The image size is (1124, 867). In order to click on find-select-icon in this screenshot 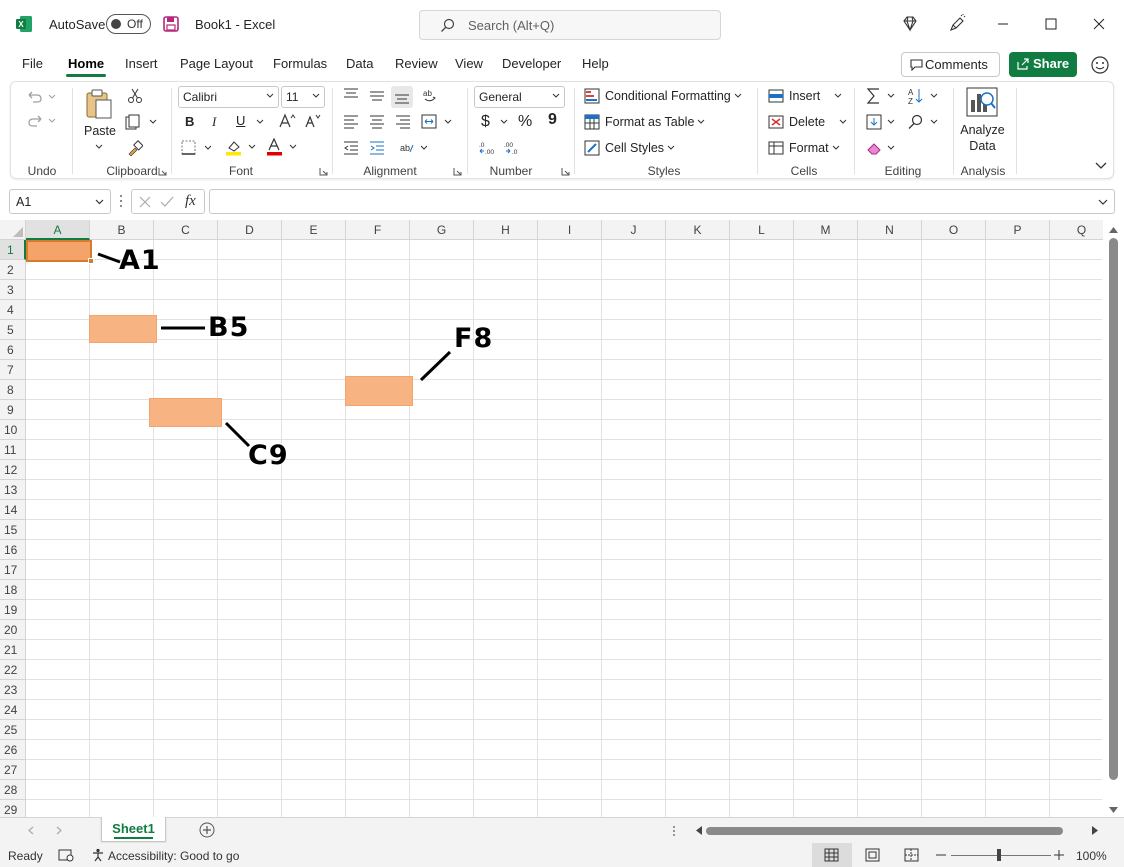, I will do `click(923, 122)`.